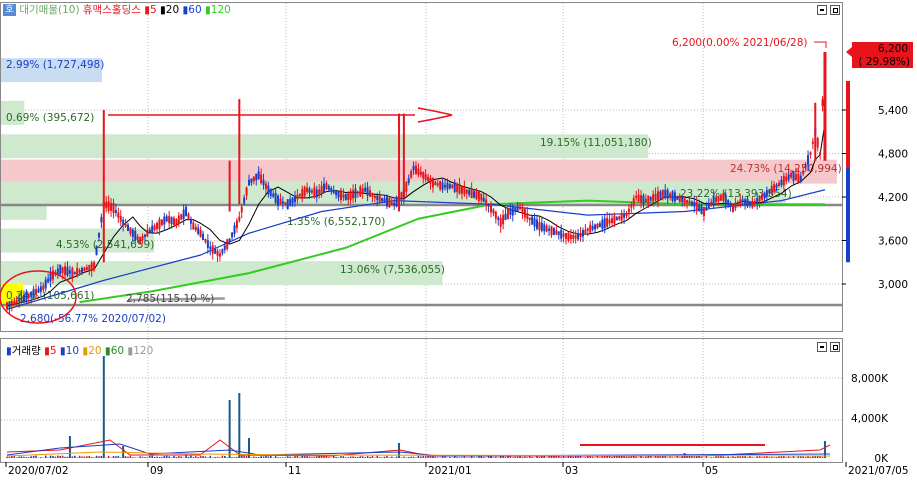  I want to click on legend-vma60: 60, so click(117, 351).